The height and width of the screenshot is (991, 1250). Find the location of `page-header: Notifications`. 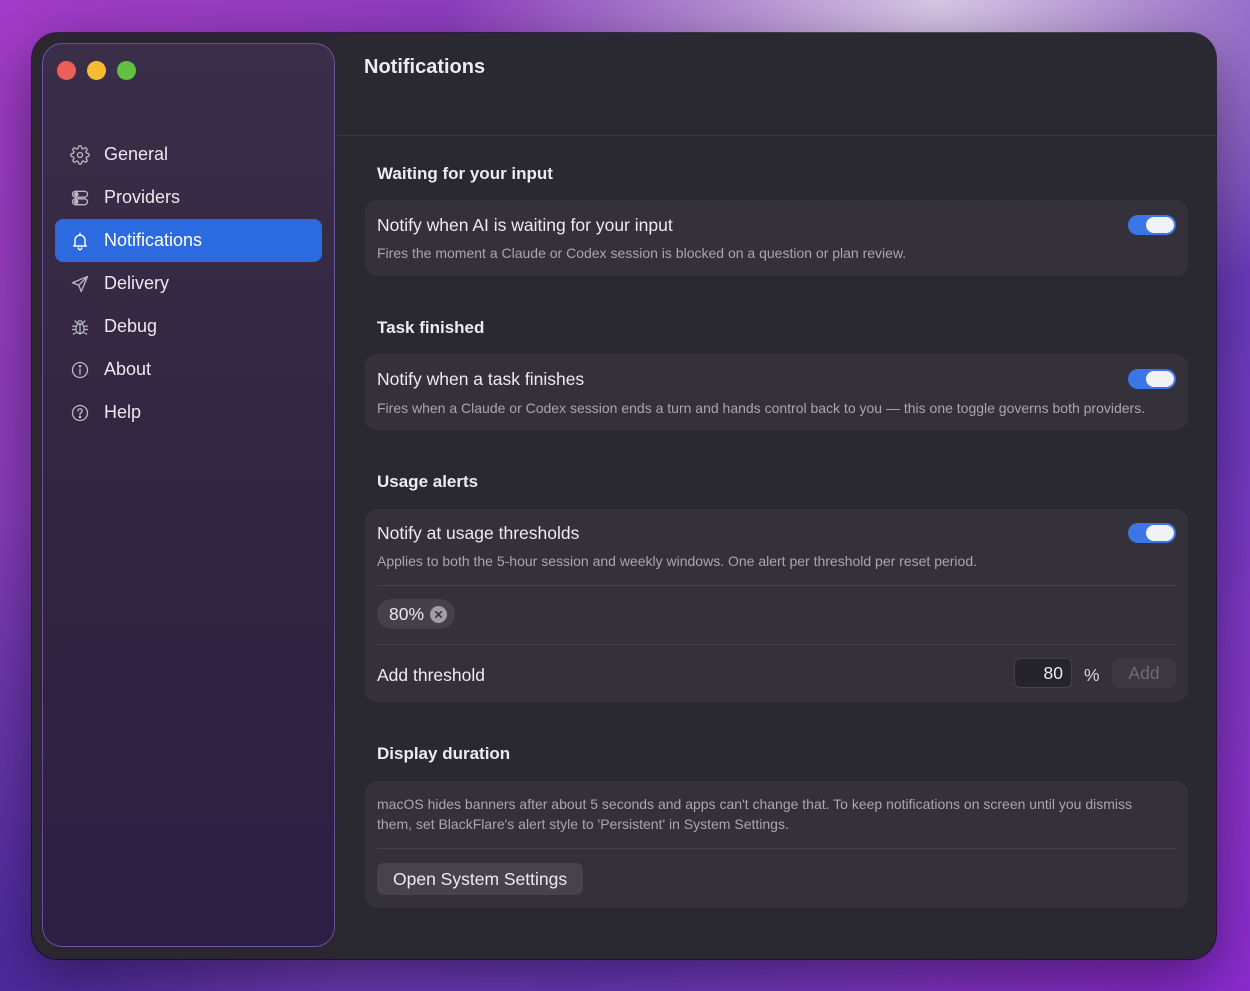

page-header: Notifications is located at coordinates (776, 84).